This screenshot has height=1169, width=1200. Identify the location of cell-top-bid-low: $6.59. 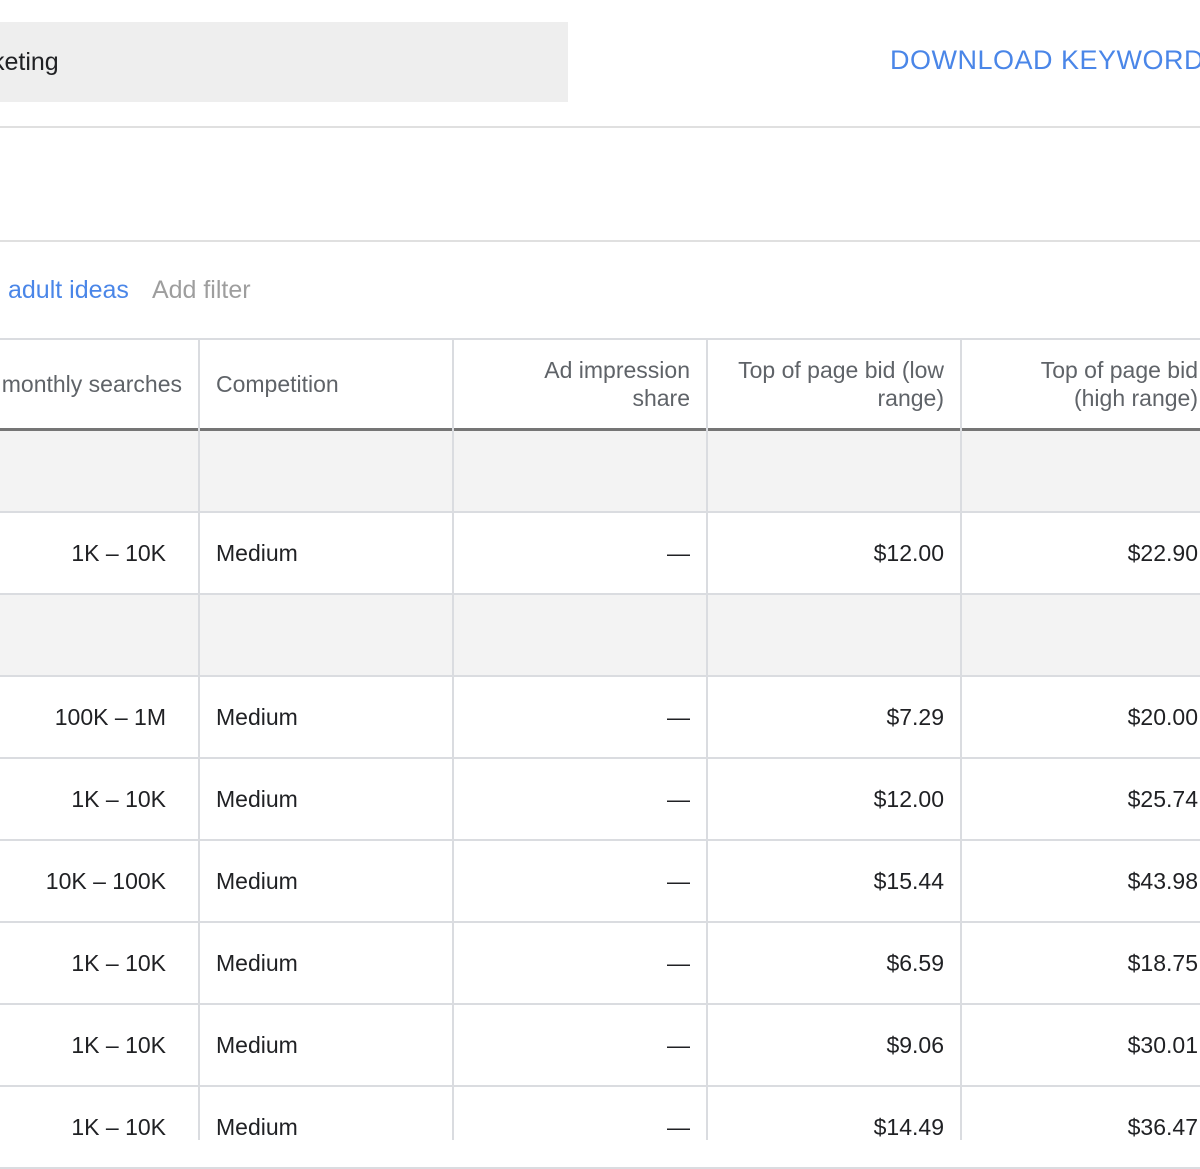
(915, 962).